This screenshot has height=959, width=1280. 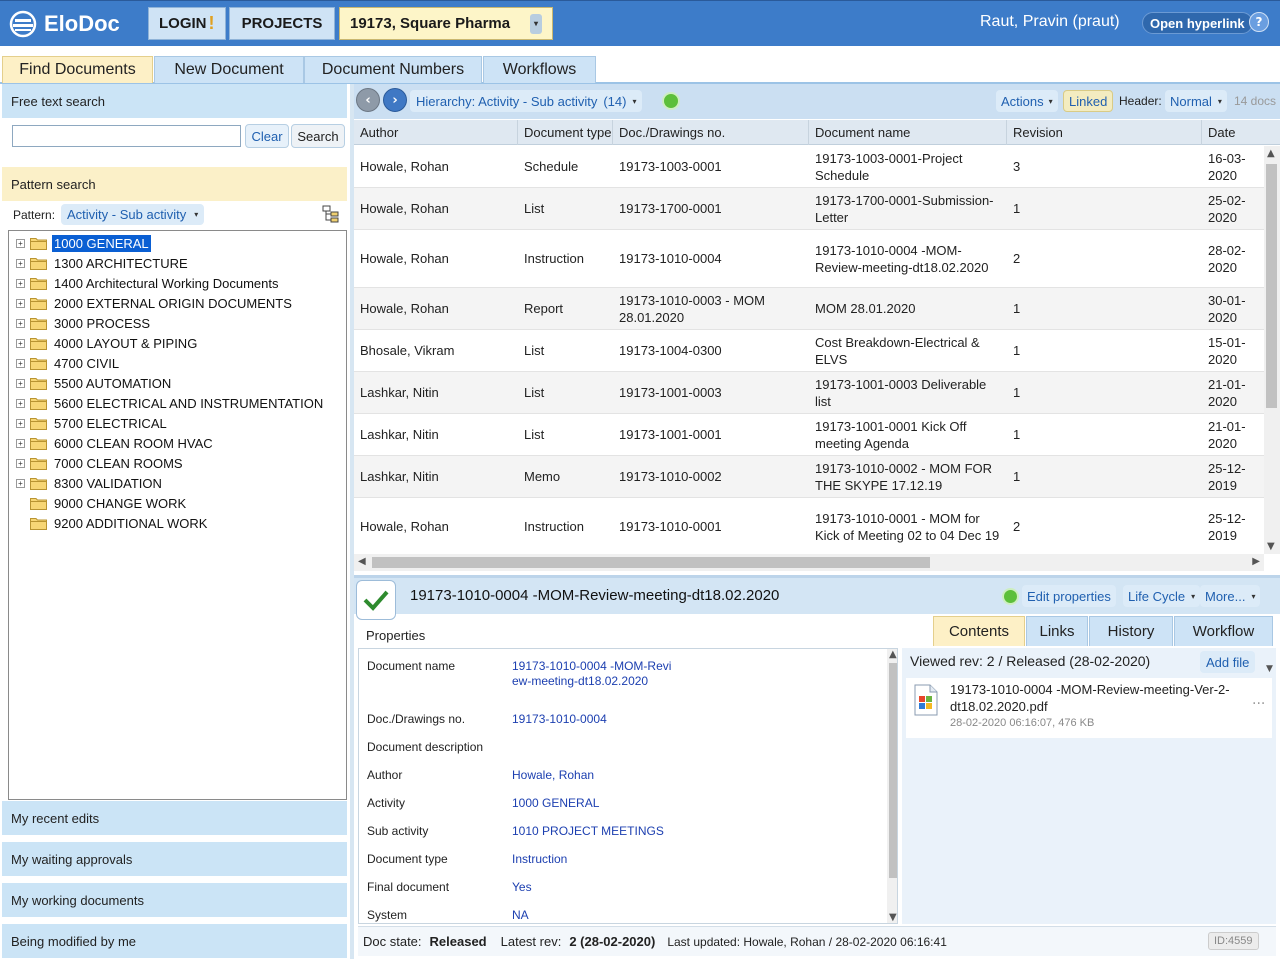 I want to click on projects-button: PROJECTS, so click(x=282, y=23).